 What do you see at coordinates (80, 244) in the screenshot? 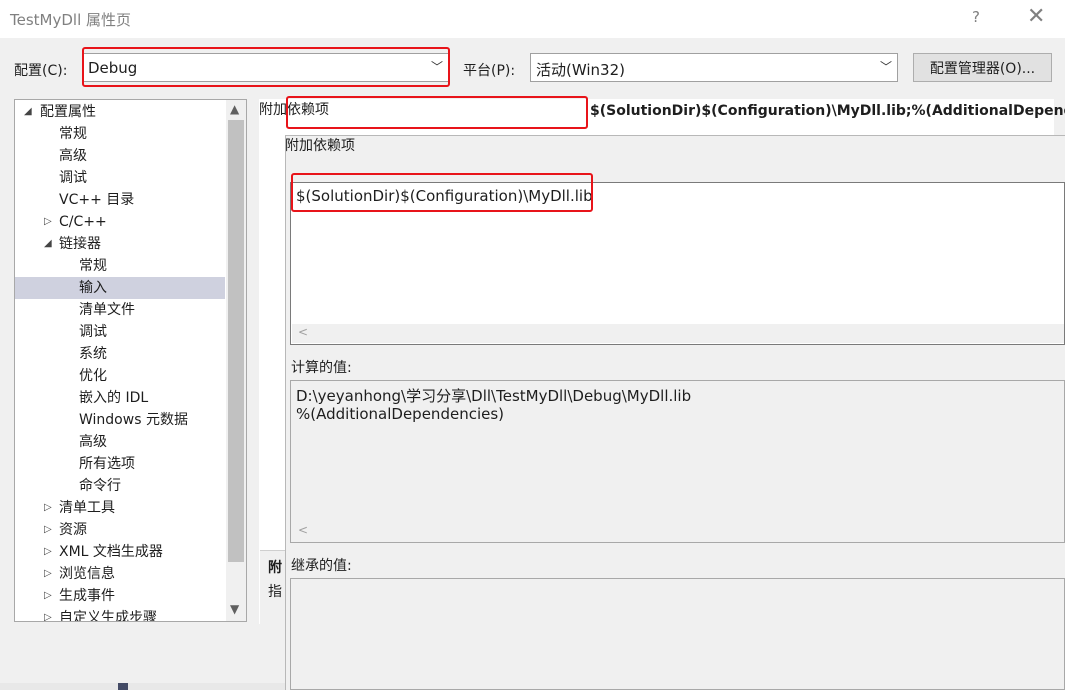
I see `tree-item-label: 链接器` at bounding box center [80, 244].